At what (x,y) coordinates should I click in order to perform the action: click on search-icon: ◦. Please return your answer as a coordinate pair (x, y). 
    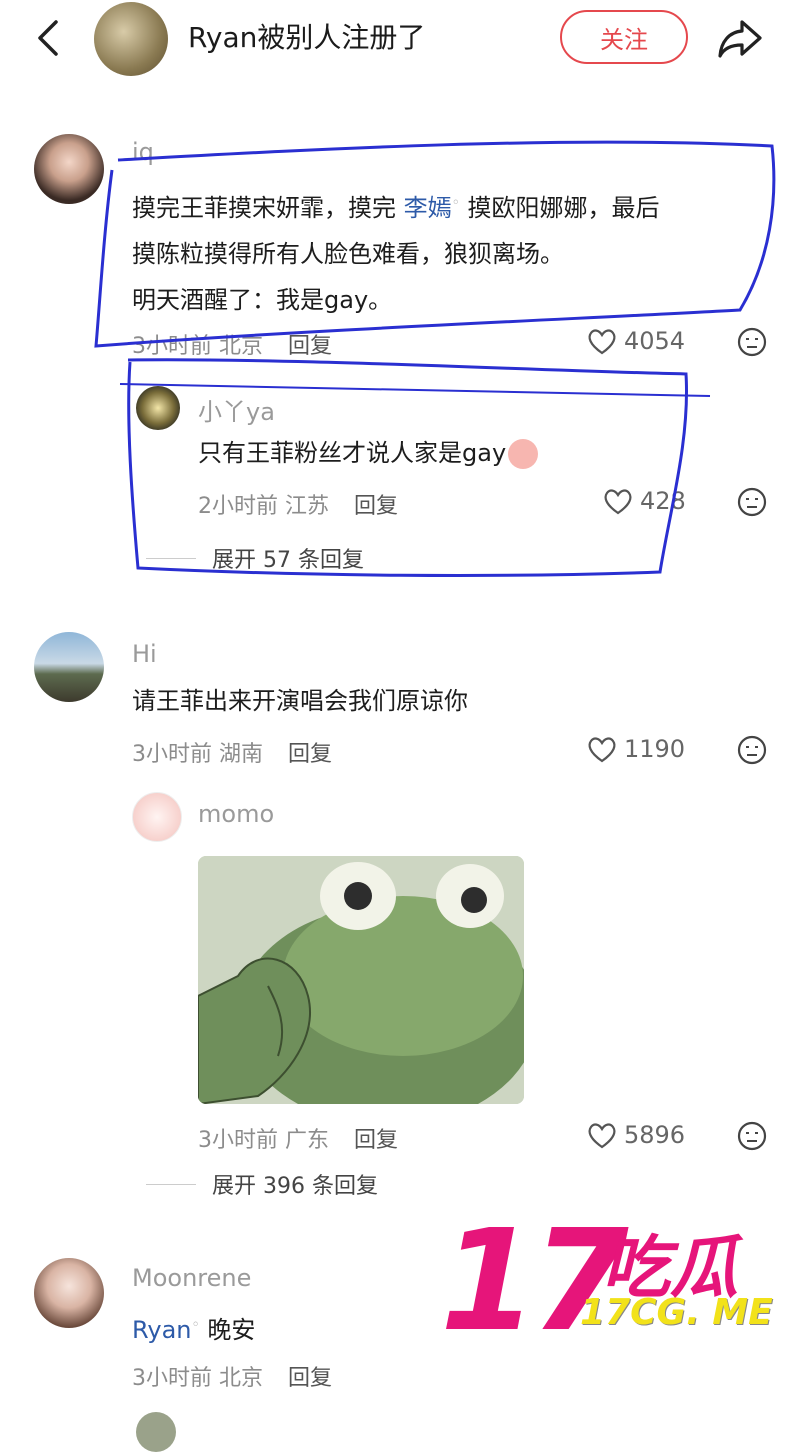
    Looking at the image, I should click on (195, 1325).